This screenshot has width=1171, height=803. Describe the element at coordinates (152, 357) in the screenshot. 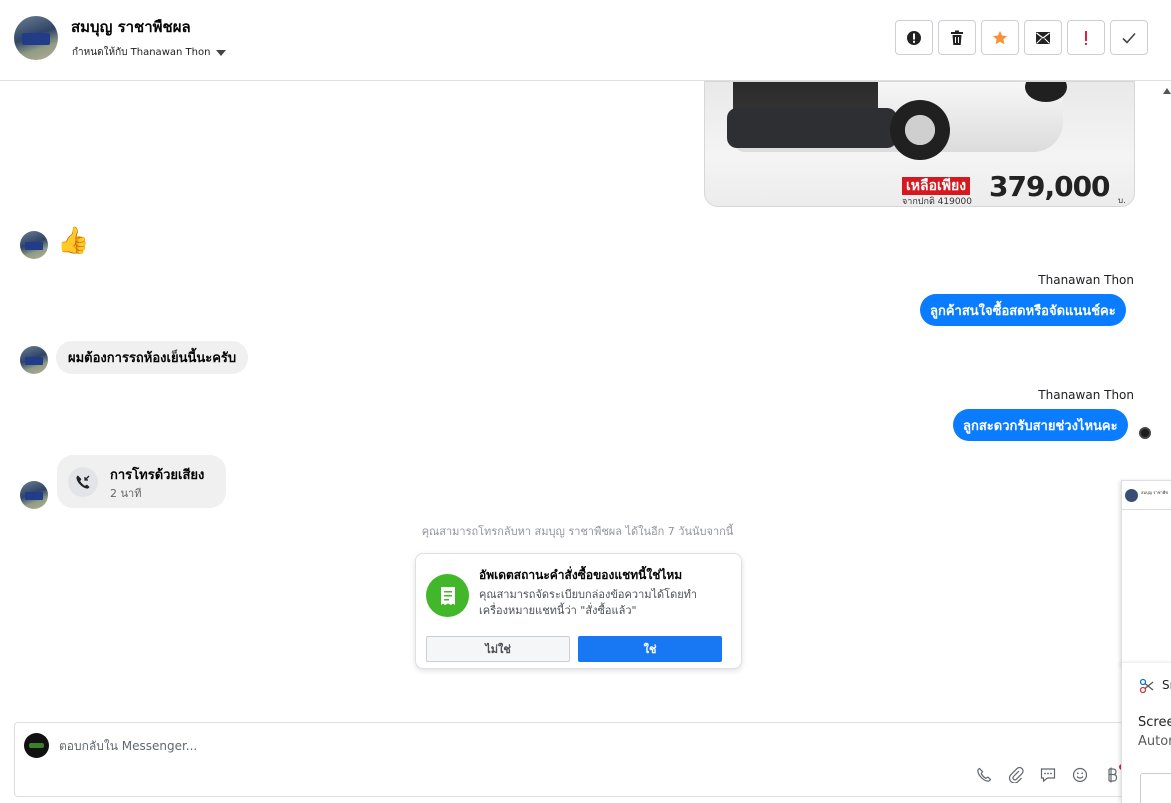

I see `incoming-message: ผมต้องการรถห้องเย็นนี้นะครับ` at that location.